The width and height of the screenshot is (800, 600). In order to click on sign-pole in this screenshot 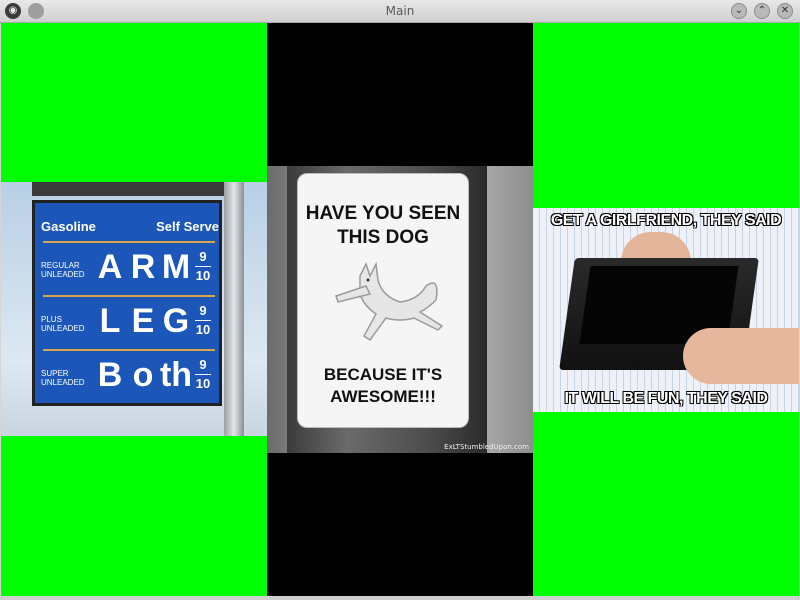, I will do `click(234, 309)`.